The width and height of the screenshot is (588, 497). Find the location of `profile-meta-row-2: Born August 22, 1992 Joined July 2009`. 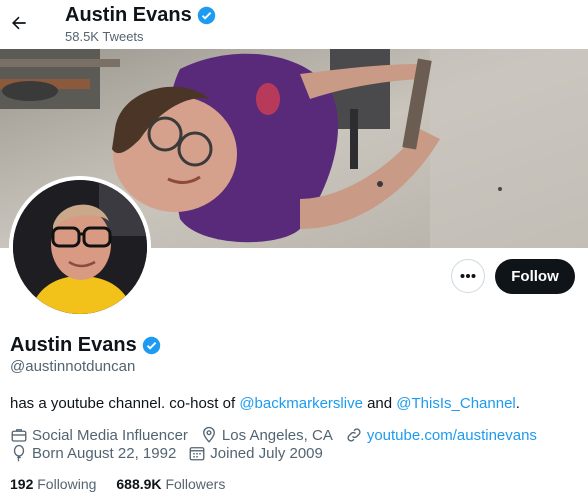

profile-meta-row-2: Born August 22, 1992 Joined July 2009 is located at coordinates (172, 453).